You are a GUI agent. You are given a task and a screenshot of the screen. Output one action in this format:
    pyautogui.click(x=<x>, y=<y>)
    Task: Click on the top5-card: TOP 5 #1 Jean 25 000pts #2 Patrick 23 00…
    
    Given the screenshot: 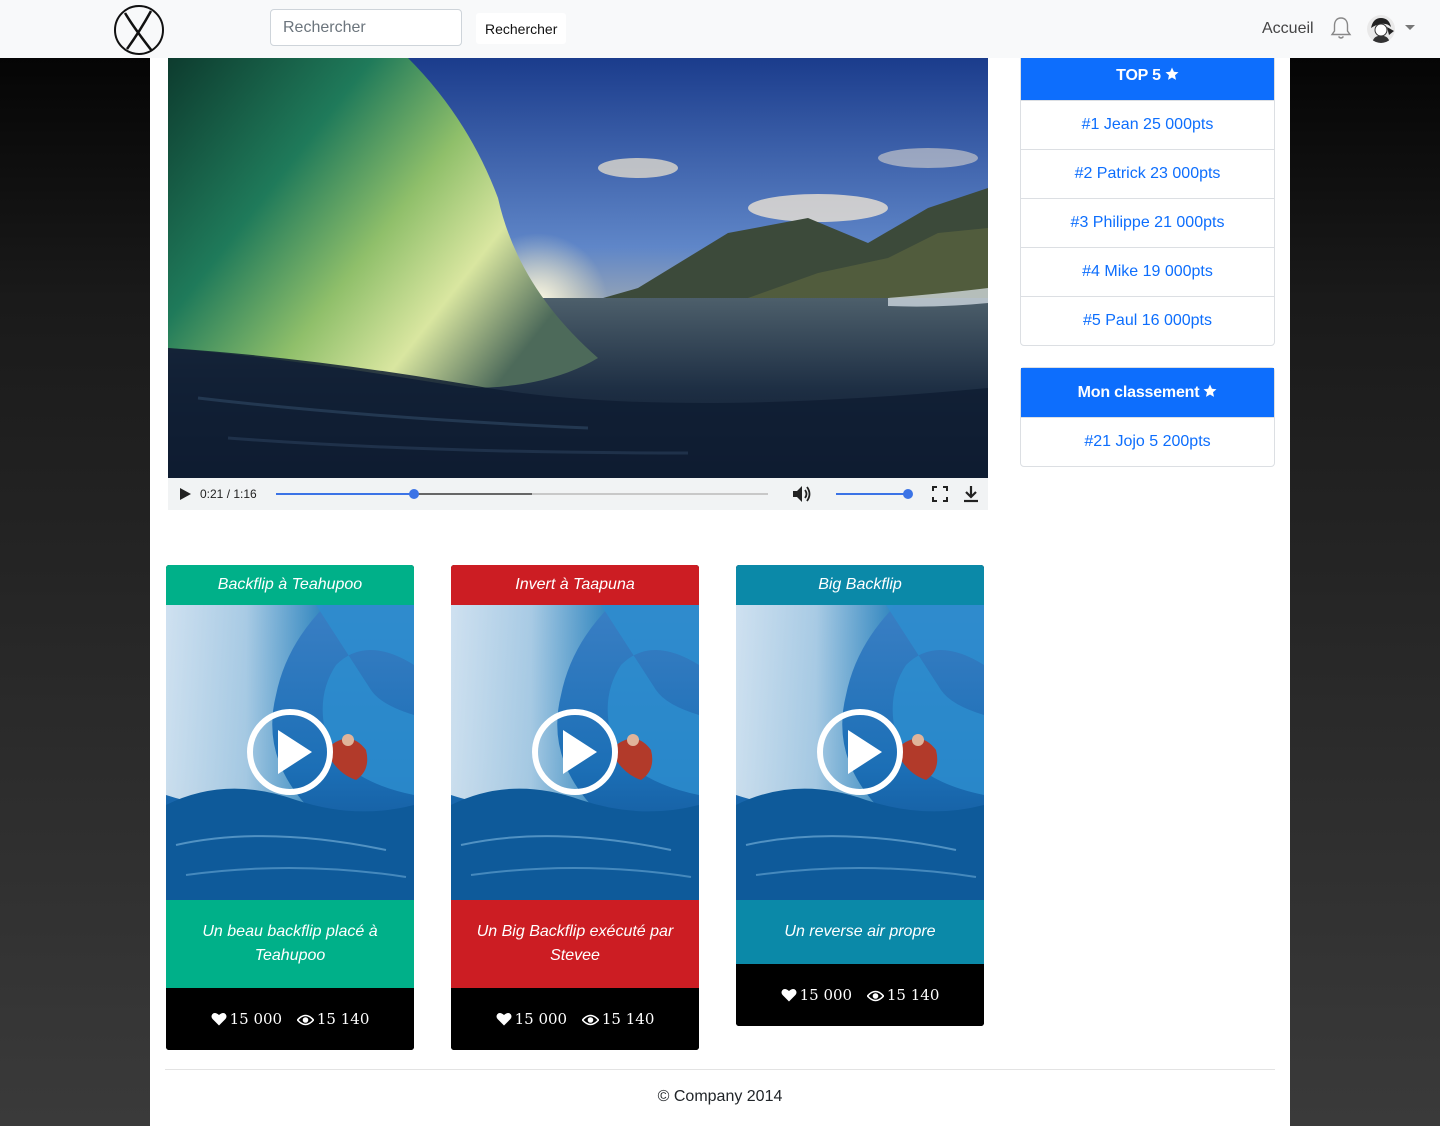 What is the action you would take?
    pyautogui.click(x=1147, y=198)
    